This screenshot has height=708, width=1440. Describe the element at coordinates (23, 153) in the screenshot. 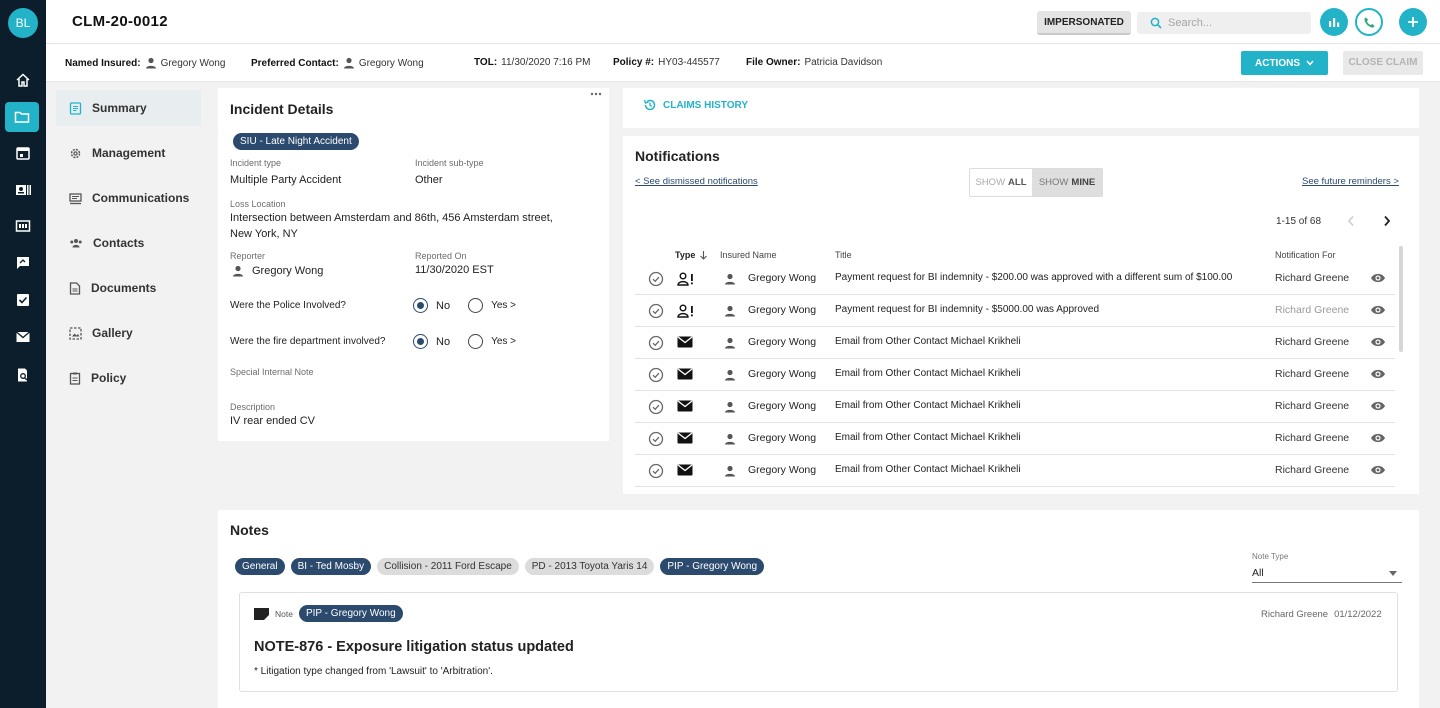

I see `calendar-icon` at that location.